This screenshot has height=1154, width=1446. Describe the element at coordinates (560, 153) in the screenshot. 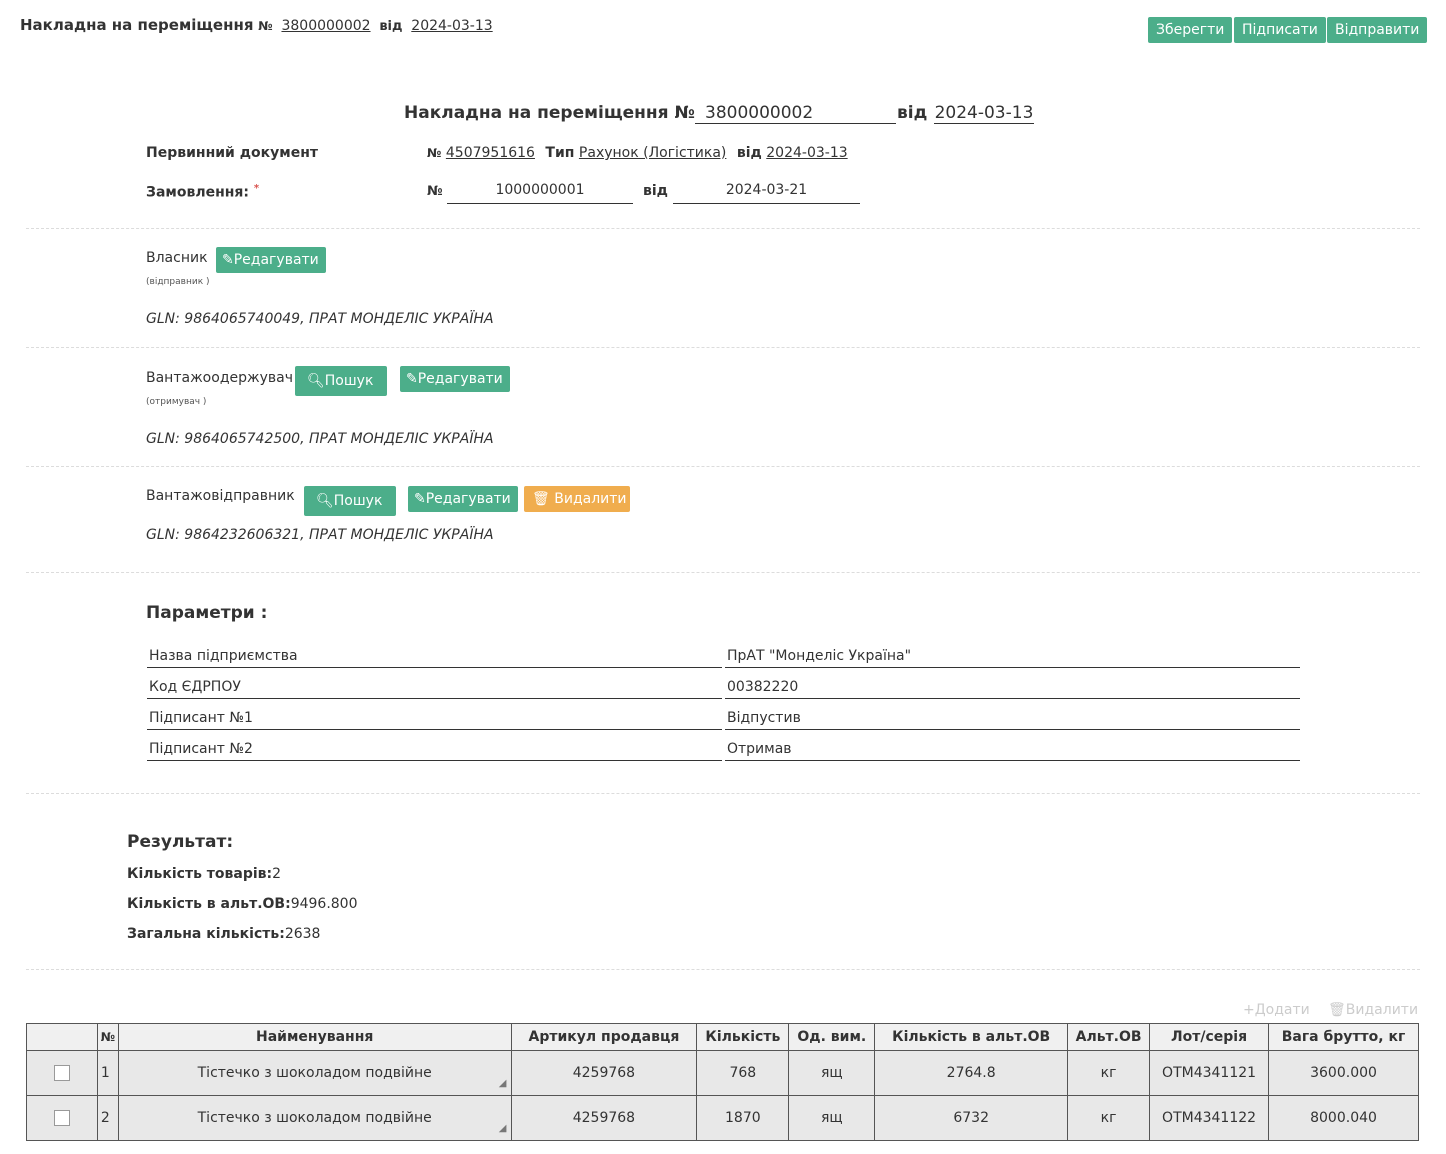

I see `primary-doc-type-label: Тип` at that location.